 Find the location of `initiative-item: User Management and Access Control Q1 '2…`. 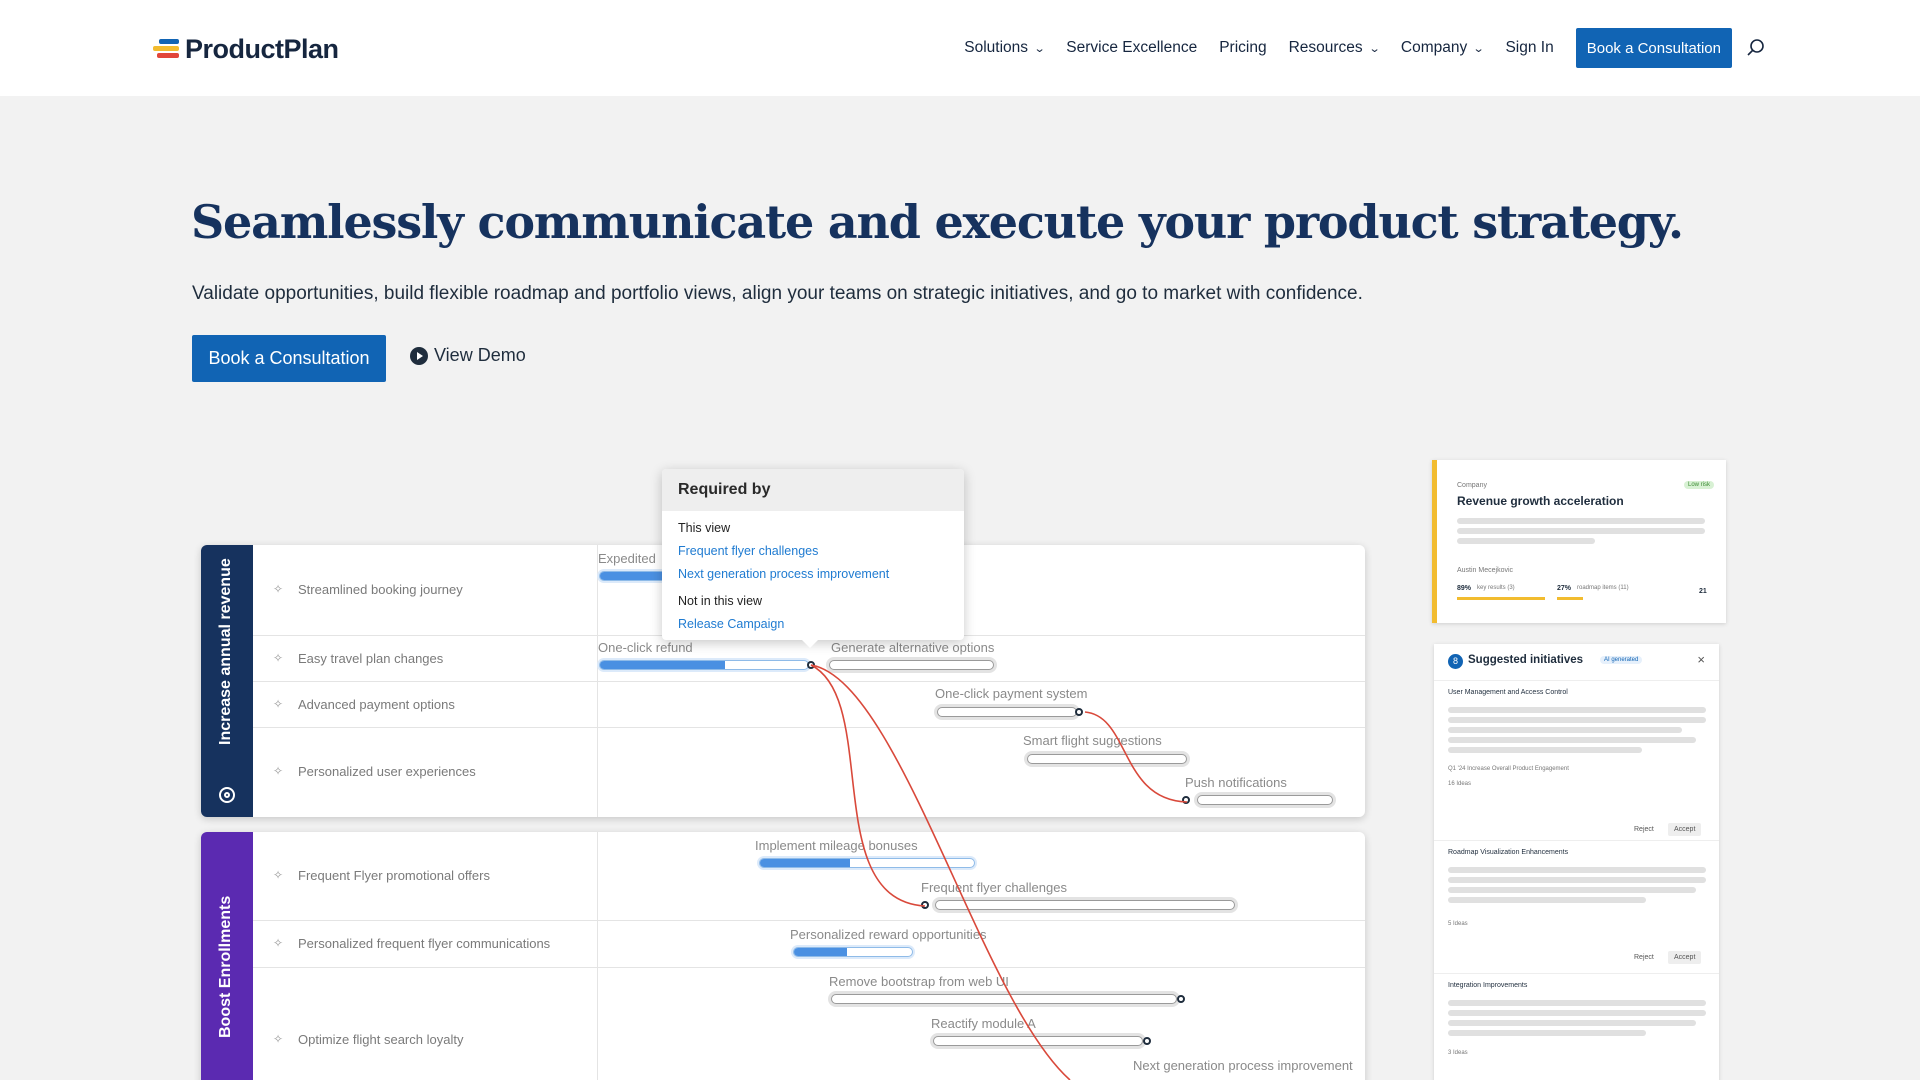

initiative-item: User Management and Access Control Q1 '2… is located at coordinates (1576, 758).